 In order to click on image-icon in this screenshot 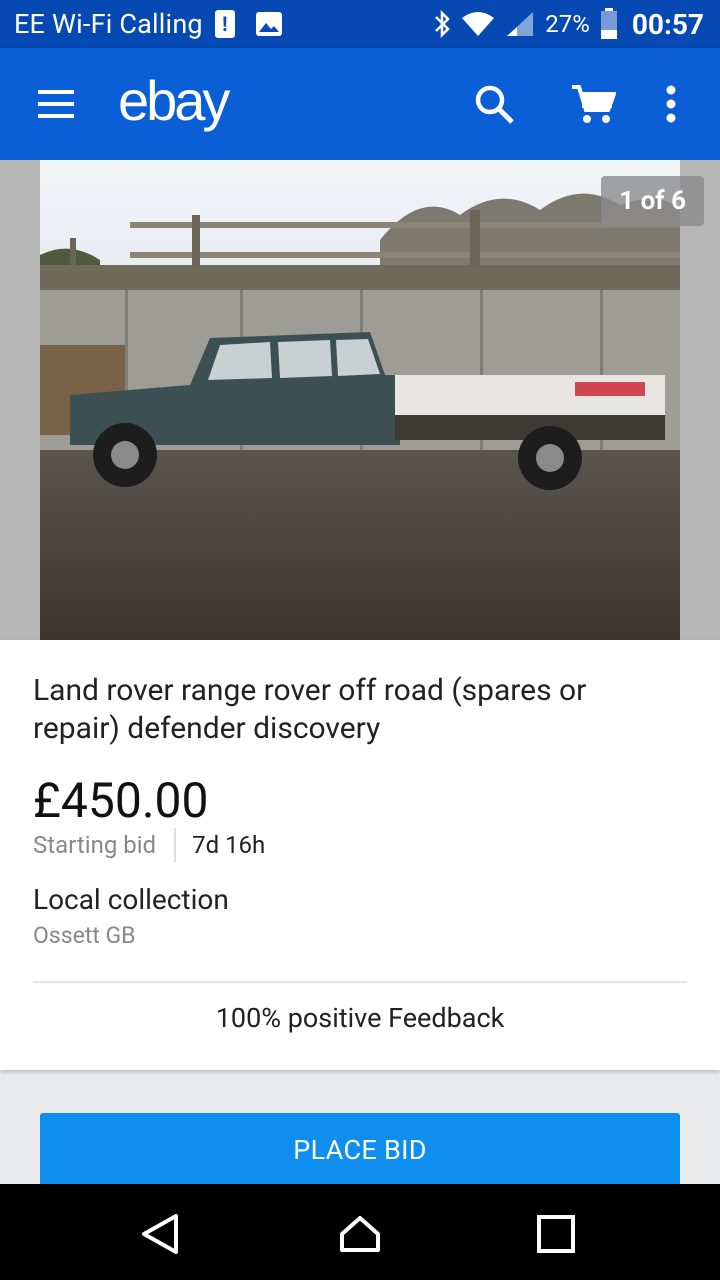, I will do `click(269, 24)`.